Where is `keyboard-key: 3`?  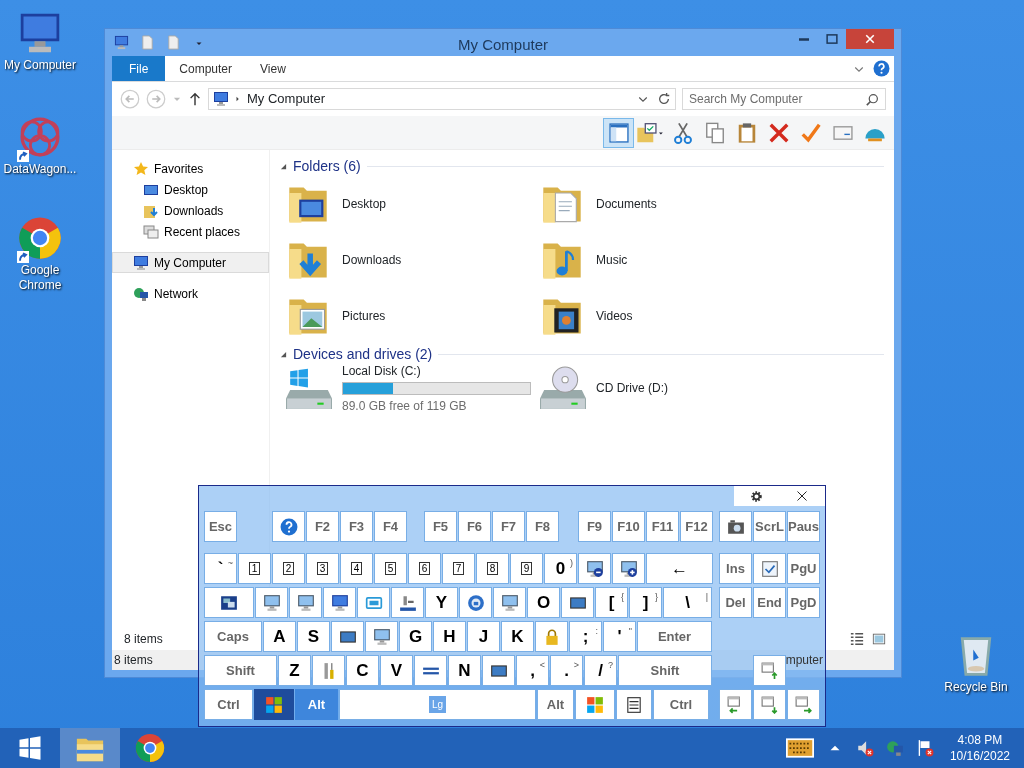
keyboard-key: 3 is located at coordinates (322, 568).